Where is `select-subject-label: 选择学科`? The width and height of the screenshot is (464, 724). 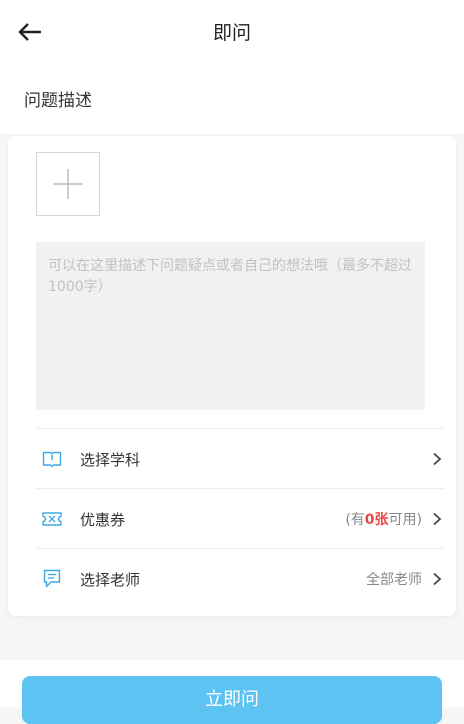
select-subject-label: 选择学科 is located at coordinates (110, 459).